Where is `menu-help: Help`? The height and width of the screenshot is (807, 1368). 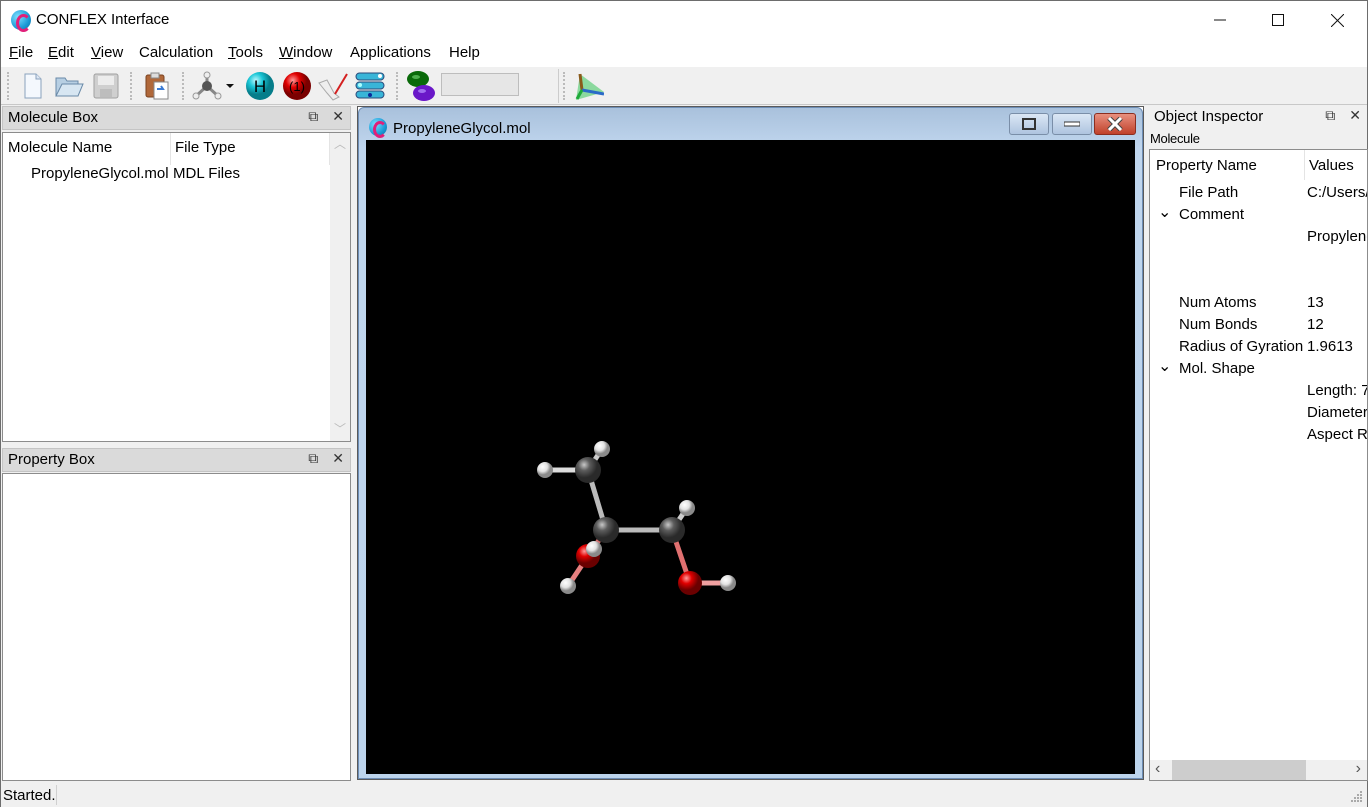 menu-help: Help is located at coordinates (464, 52).